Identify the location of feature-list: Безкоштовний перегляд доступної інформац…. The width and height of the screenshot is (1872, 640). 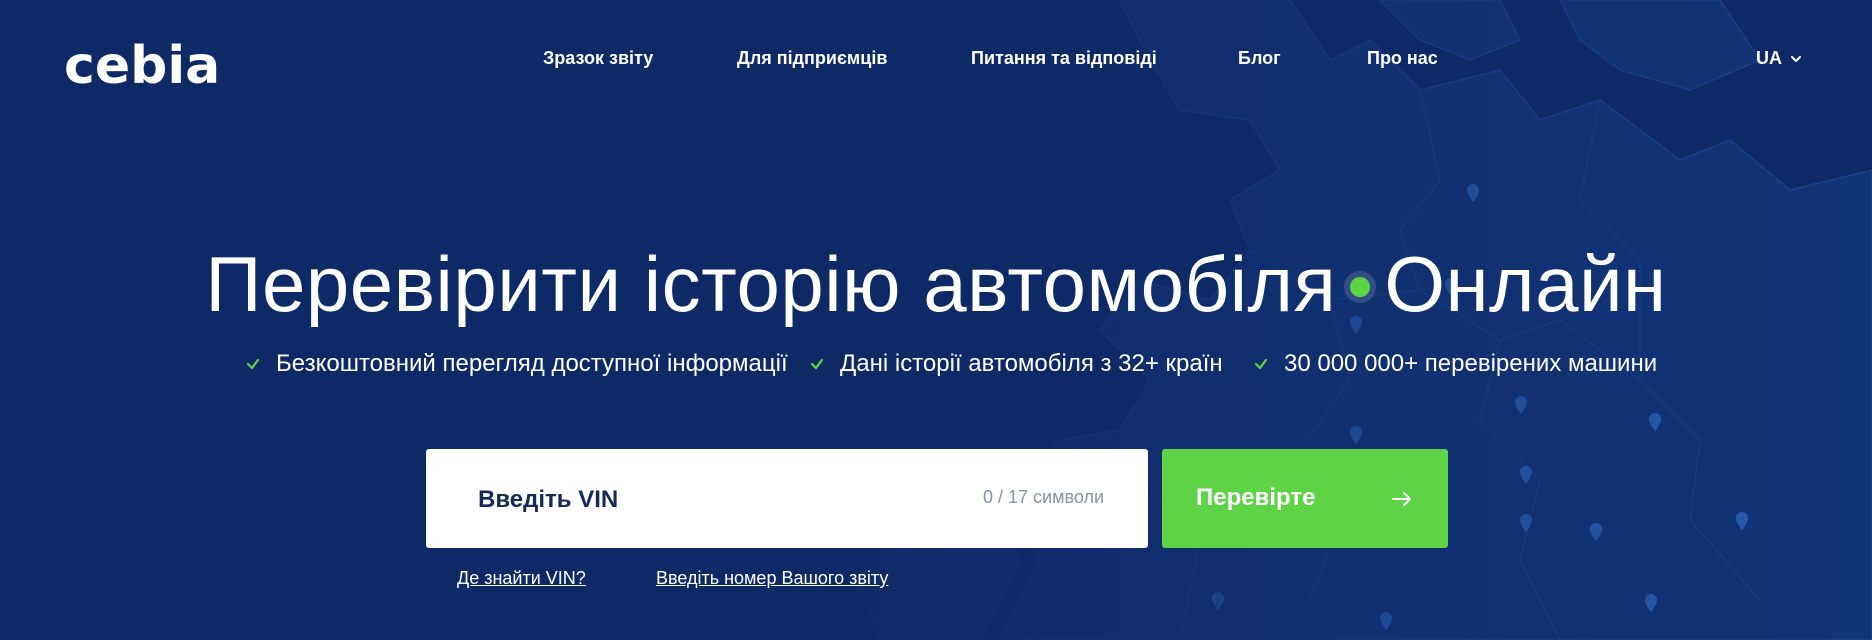
(936, 365).